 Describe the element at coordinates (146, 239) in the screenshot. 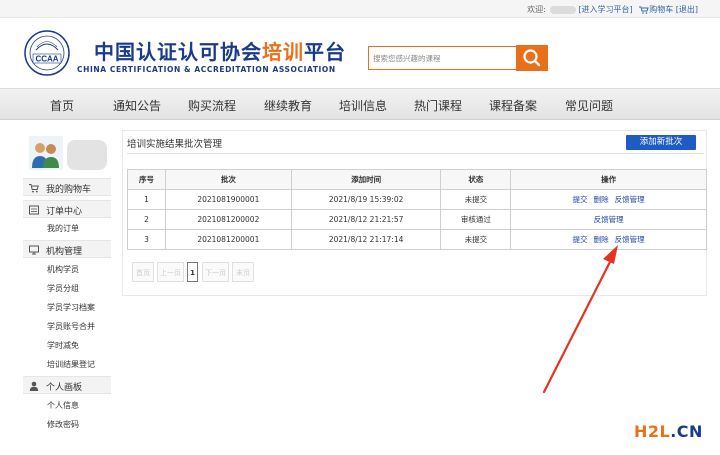

I see `cell-no: 3` at that location.